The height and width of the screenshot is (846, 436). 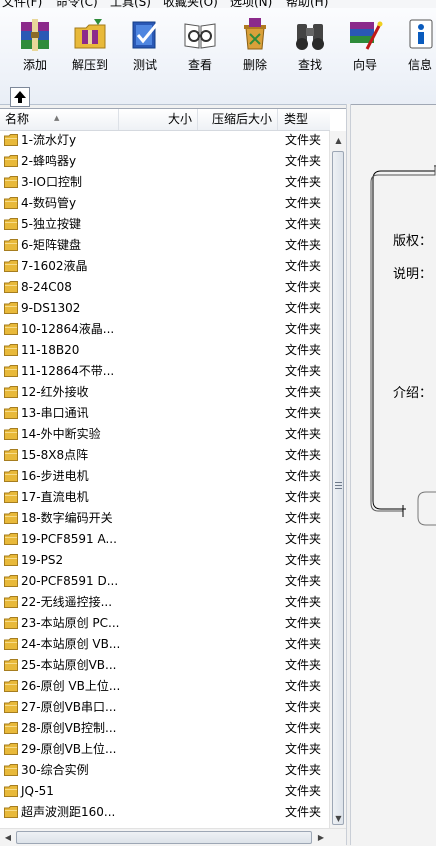 I want to click on description-label: 说明：, so click(x=413, y=274).